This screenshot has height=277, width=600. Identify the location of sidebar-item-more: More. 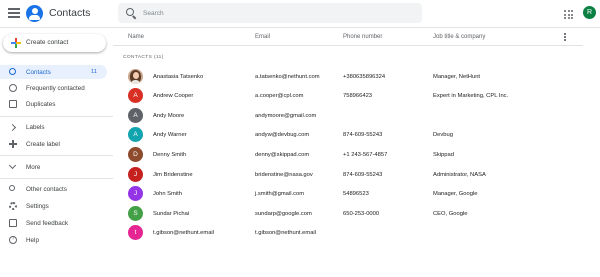
(53, 167).